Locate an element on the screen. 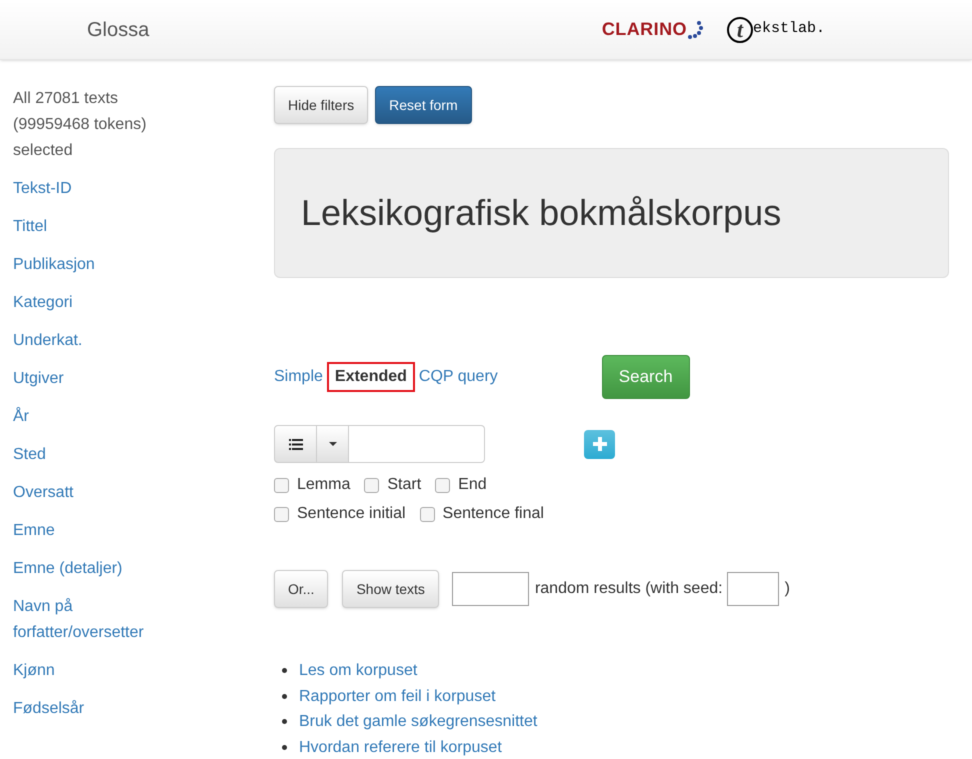 This screenshot has height=759, width=972. filter-link: Tittel is located at coordinates (98, 227).